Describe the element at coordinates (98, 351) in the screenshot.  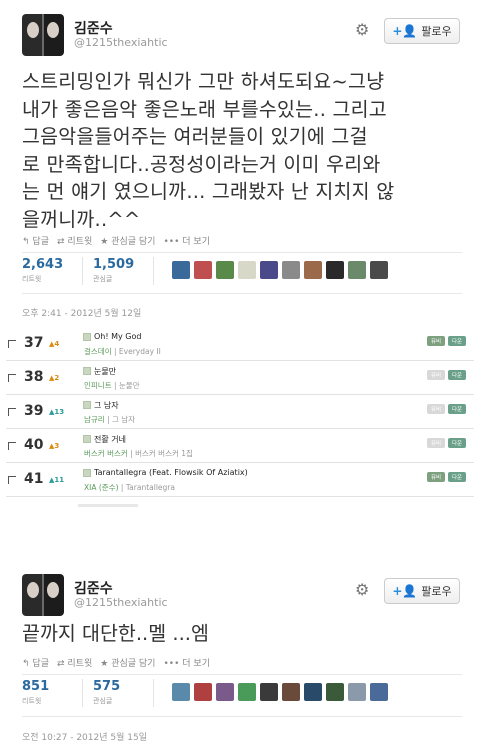
I see `artist-name: 걸스데이` at that location.